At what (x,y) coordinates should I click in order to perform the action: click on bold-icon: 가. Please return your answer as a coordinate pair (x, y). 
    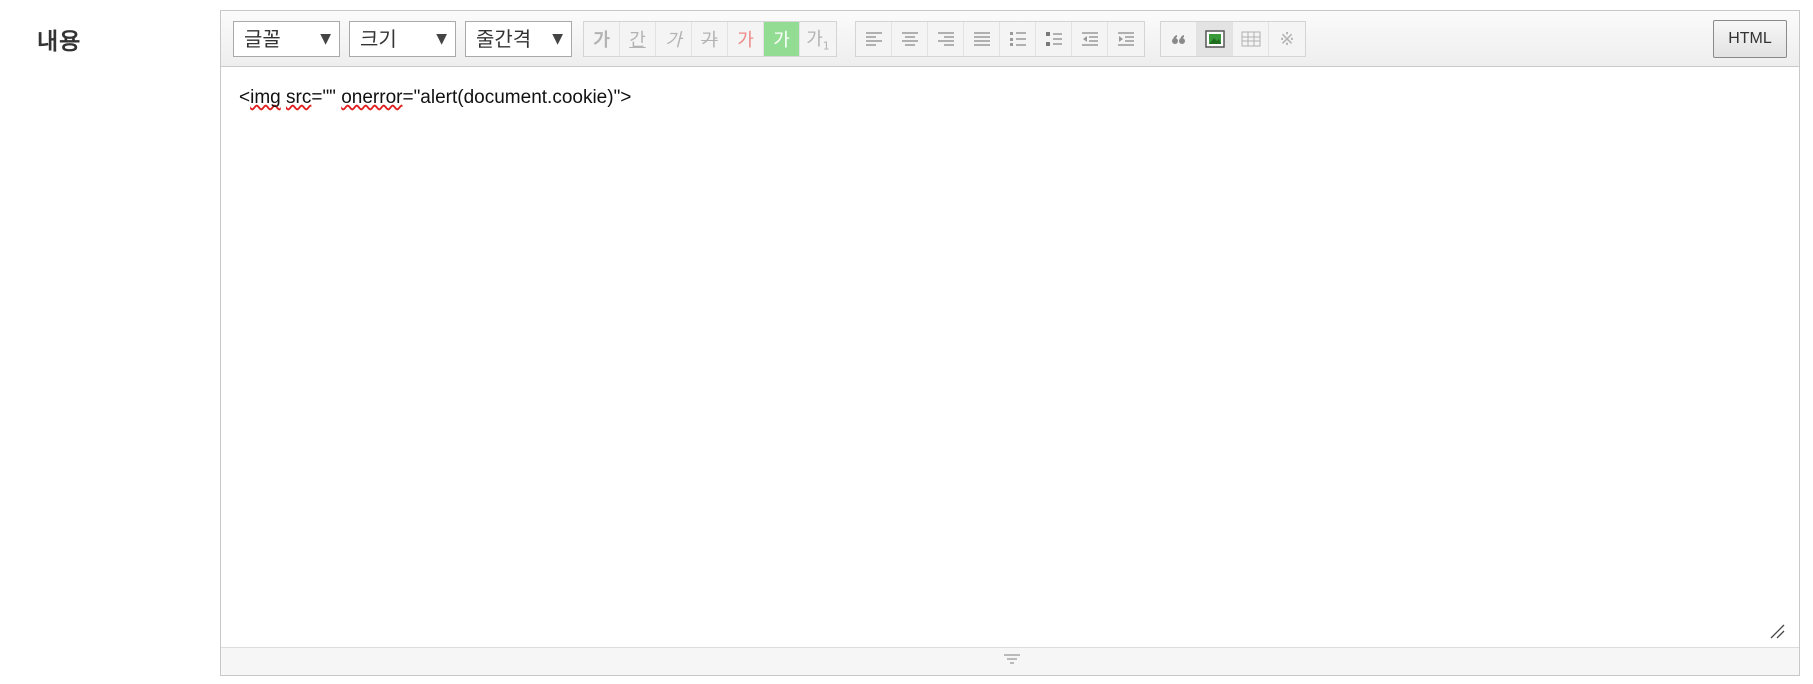
    Looking at the image, I should click on (601, 40).